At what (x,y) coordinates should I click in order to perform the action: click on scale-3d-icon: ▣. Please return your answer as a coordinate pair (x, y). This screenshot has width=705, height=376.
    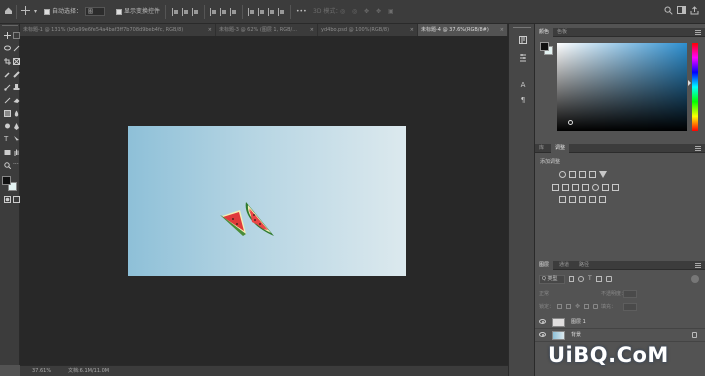
    Looking at the image, I should click on (391, 12).